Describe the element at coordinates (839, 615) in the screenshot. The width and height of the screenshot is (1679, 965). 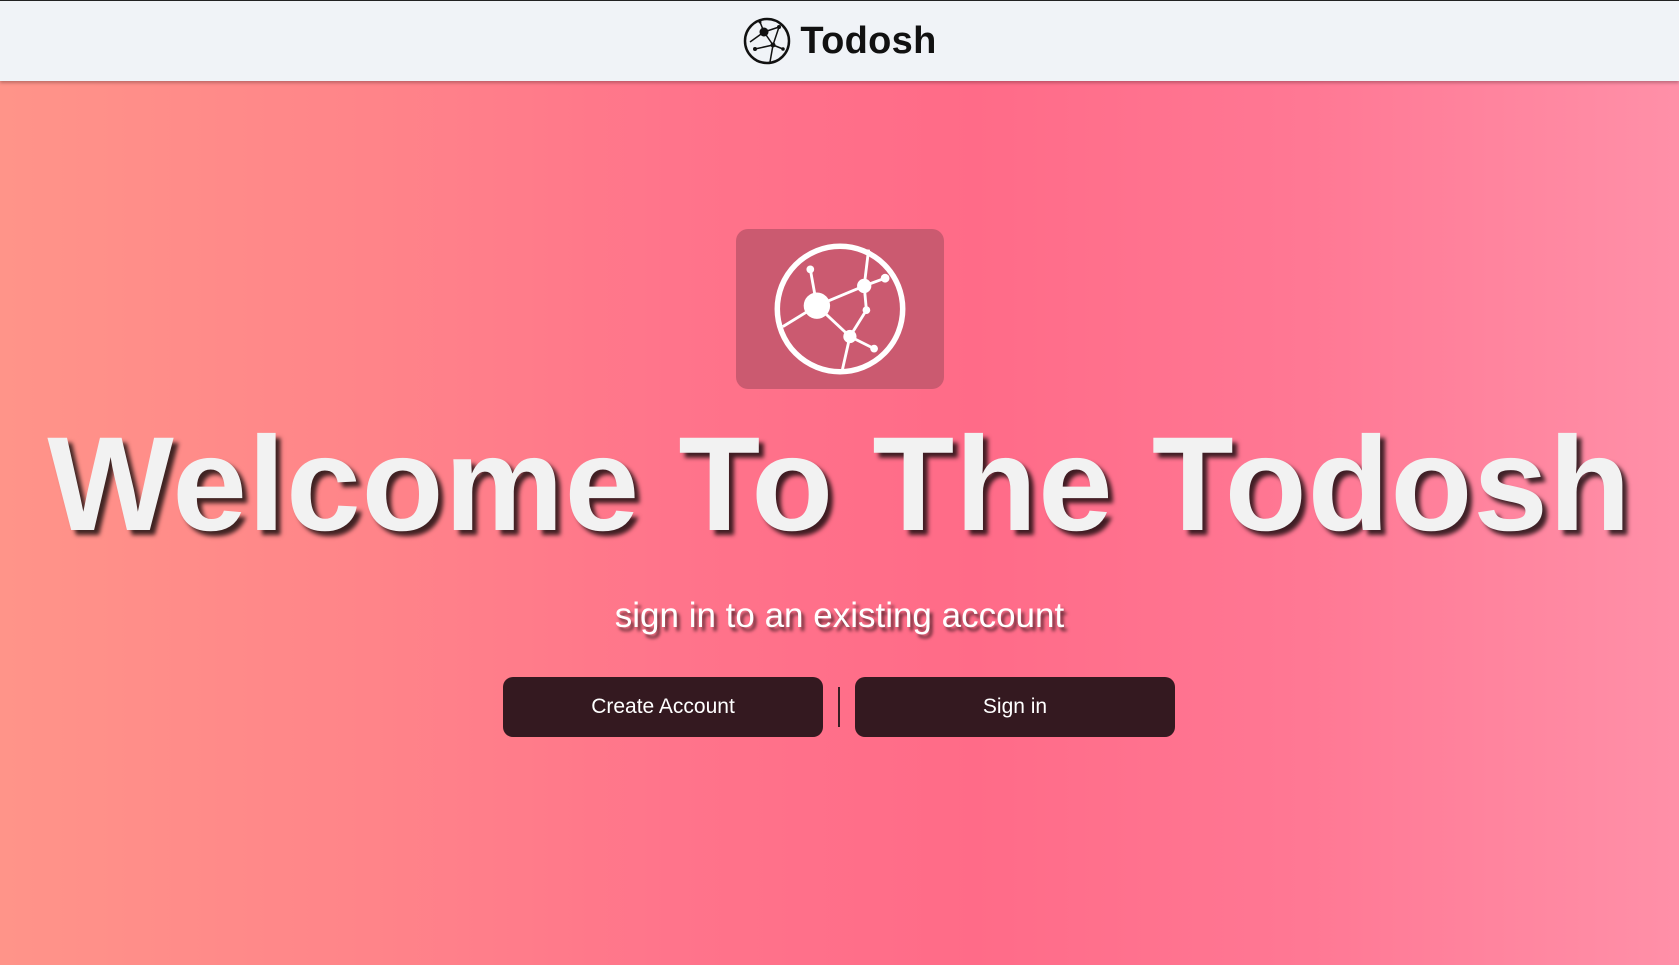
I see `hero-subtitle: sign in to an existing account` at that location.